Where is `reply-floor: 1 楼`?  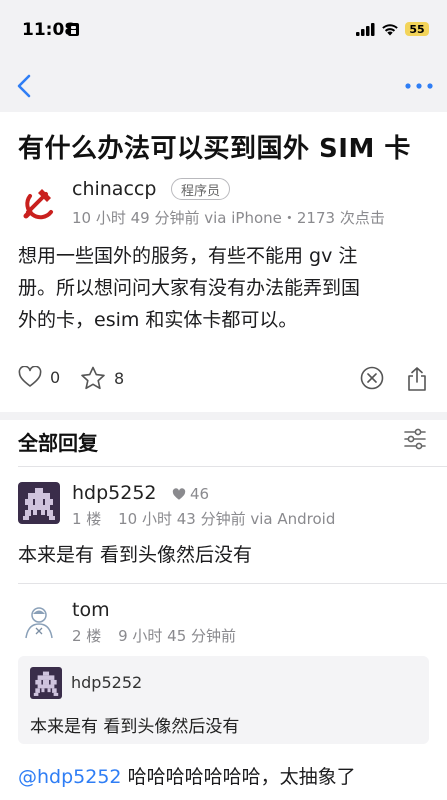
reply-floor: 1 楼 is located at coordinates (87, 519).